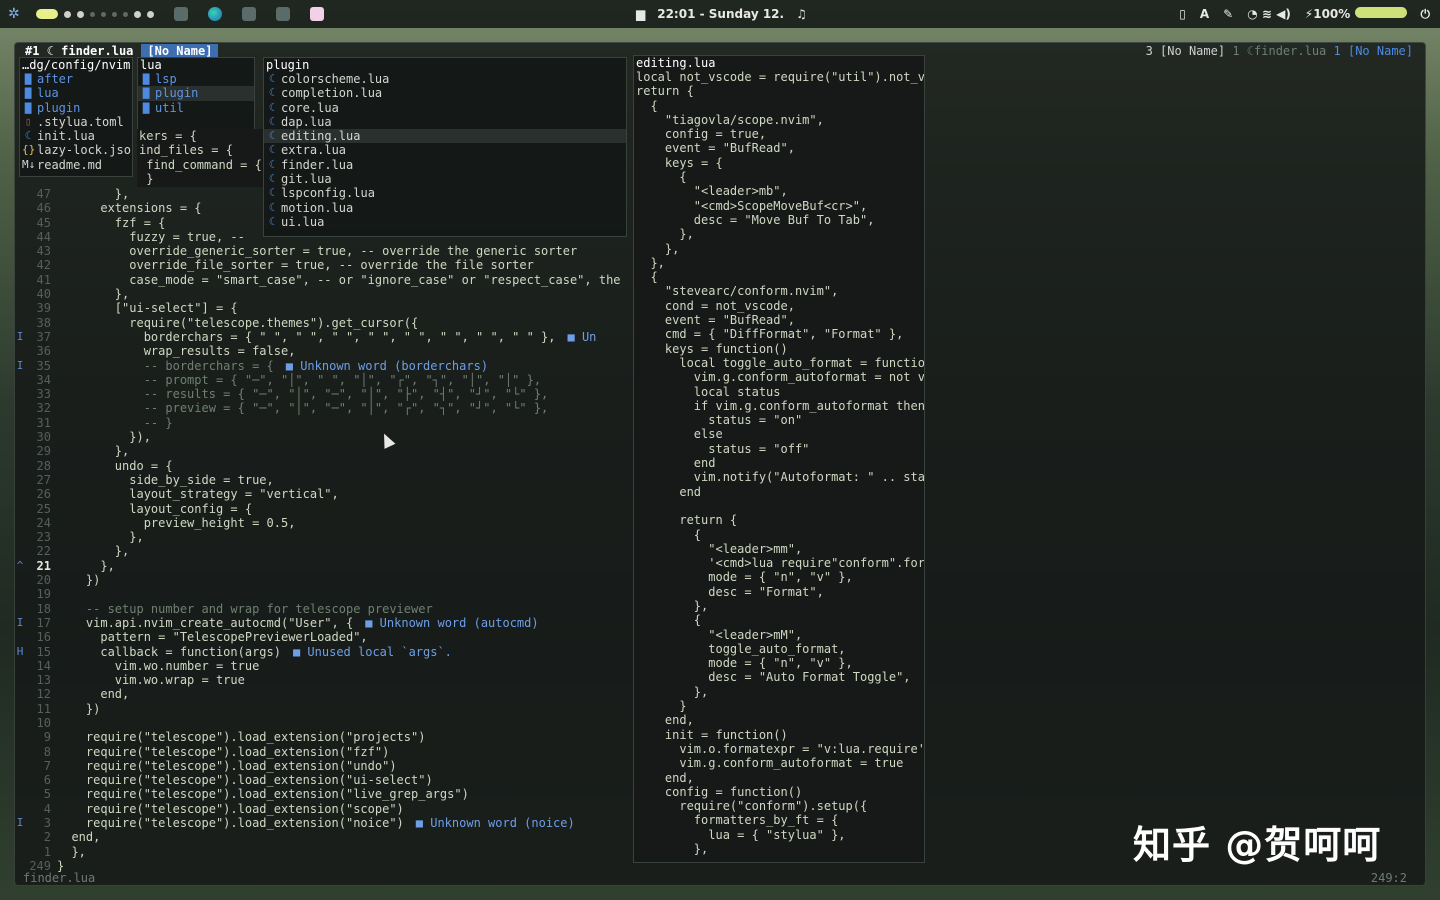 Image resolution: width=1440 pixels, height=900 pixels. Describe the element at coordinates (76, 165) in the screenshot. I see `finder-file-item: M↓ readme.md` at that location.